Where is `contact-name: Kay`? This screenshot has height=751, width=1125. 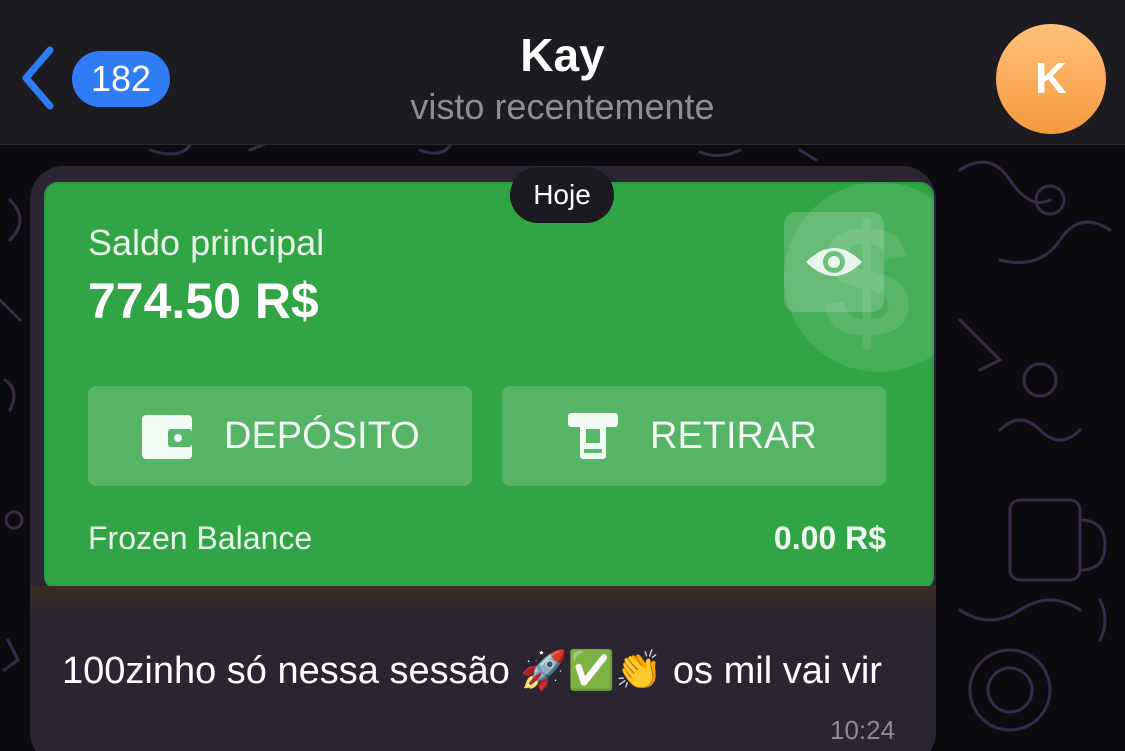
contact-name: Kay is located at coordinates (562, 55).